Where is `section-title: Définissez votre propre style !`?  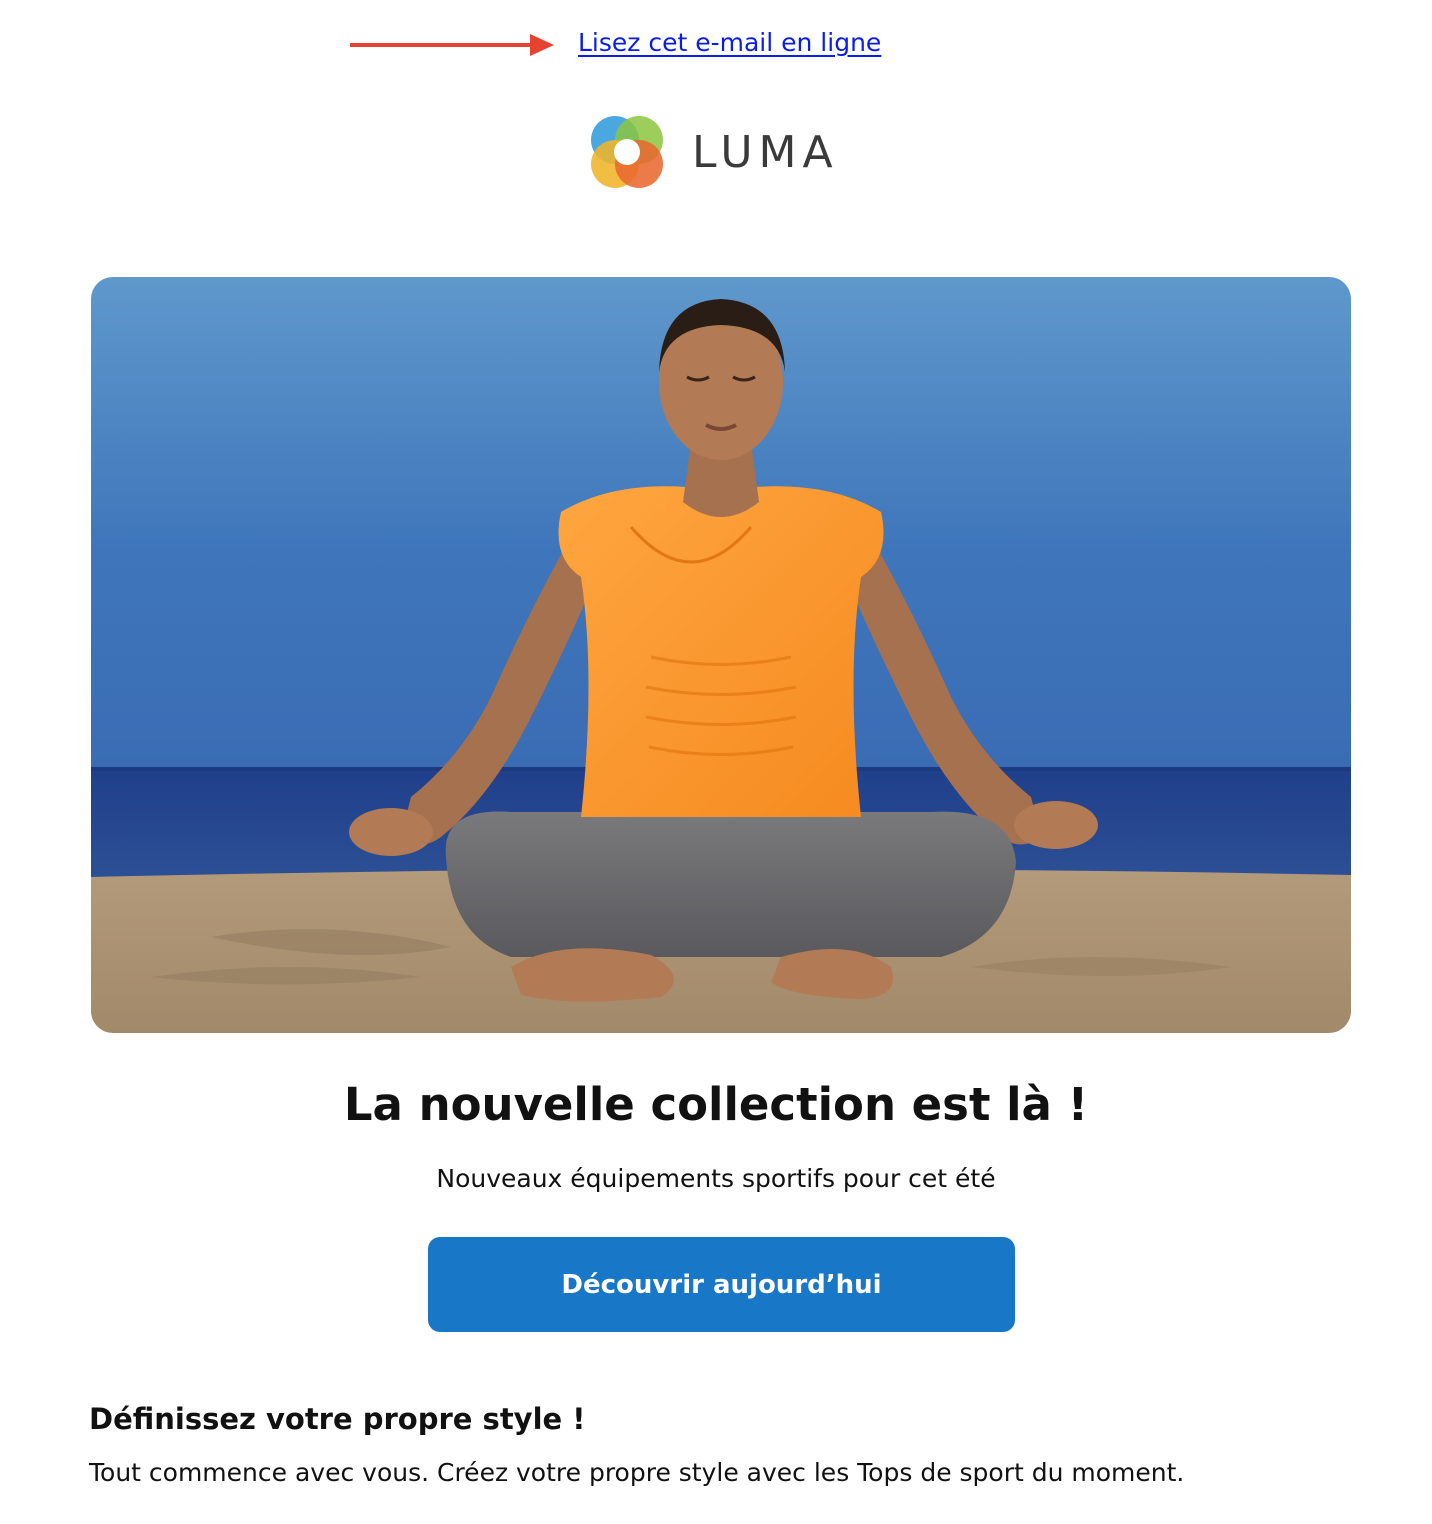 section-title: Définissez votre propre style ! is located at coordinates (337, 1419).